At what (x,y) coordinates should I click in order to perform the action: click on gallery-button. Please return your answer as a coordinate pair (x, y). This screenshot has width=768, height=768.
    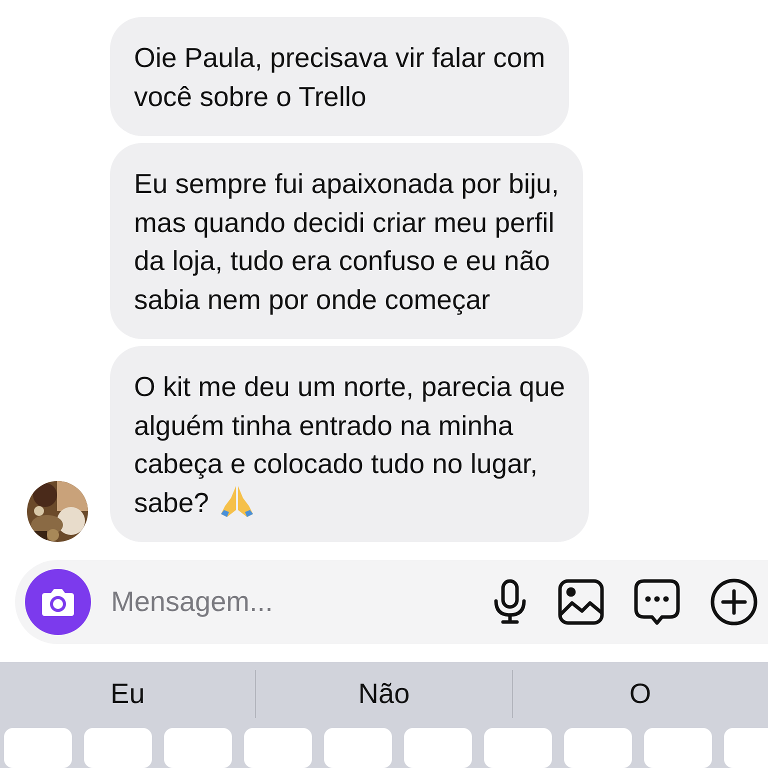
    Looking at the image, I should click on (581, 602).